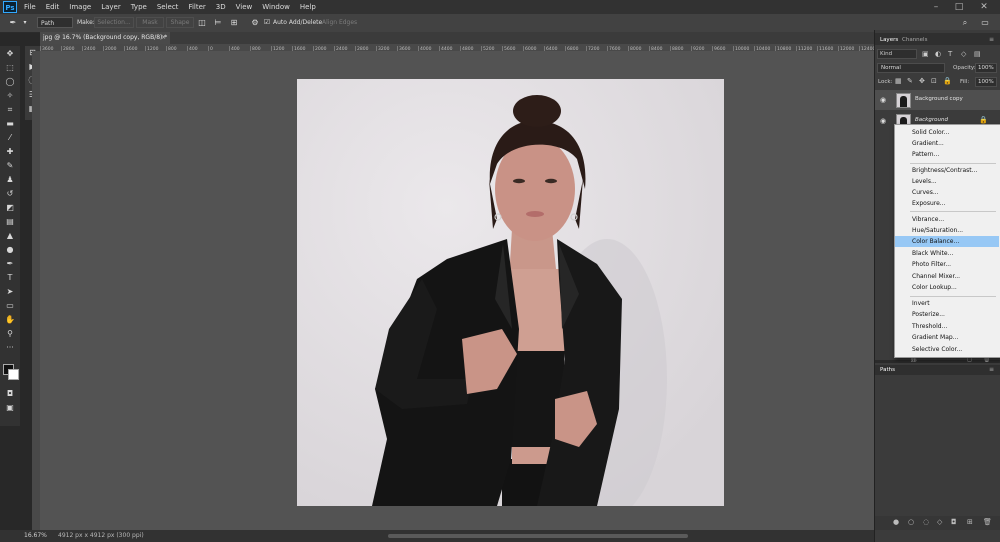  I want to click on zoom-tool-icon: ⚲, so click(10, 334).